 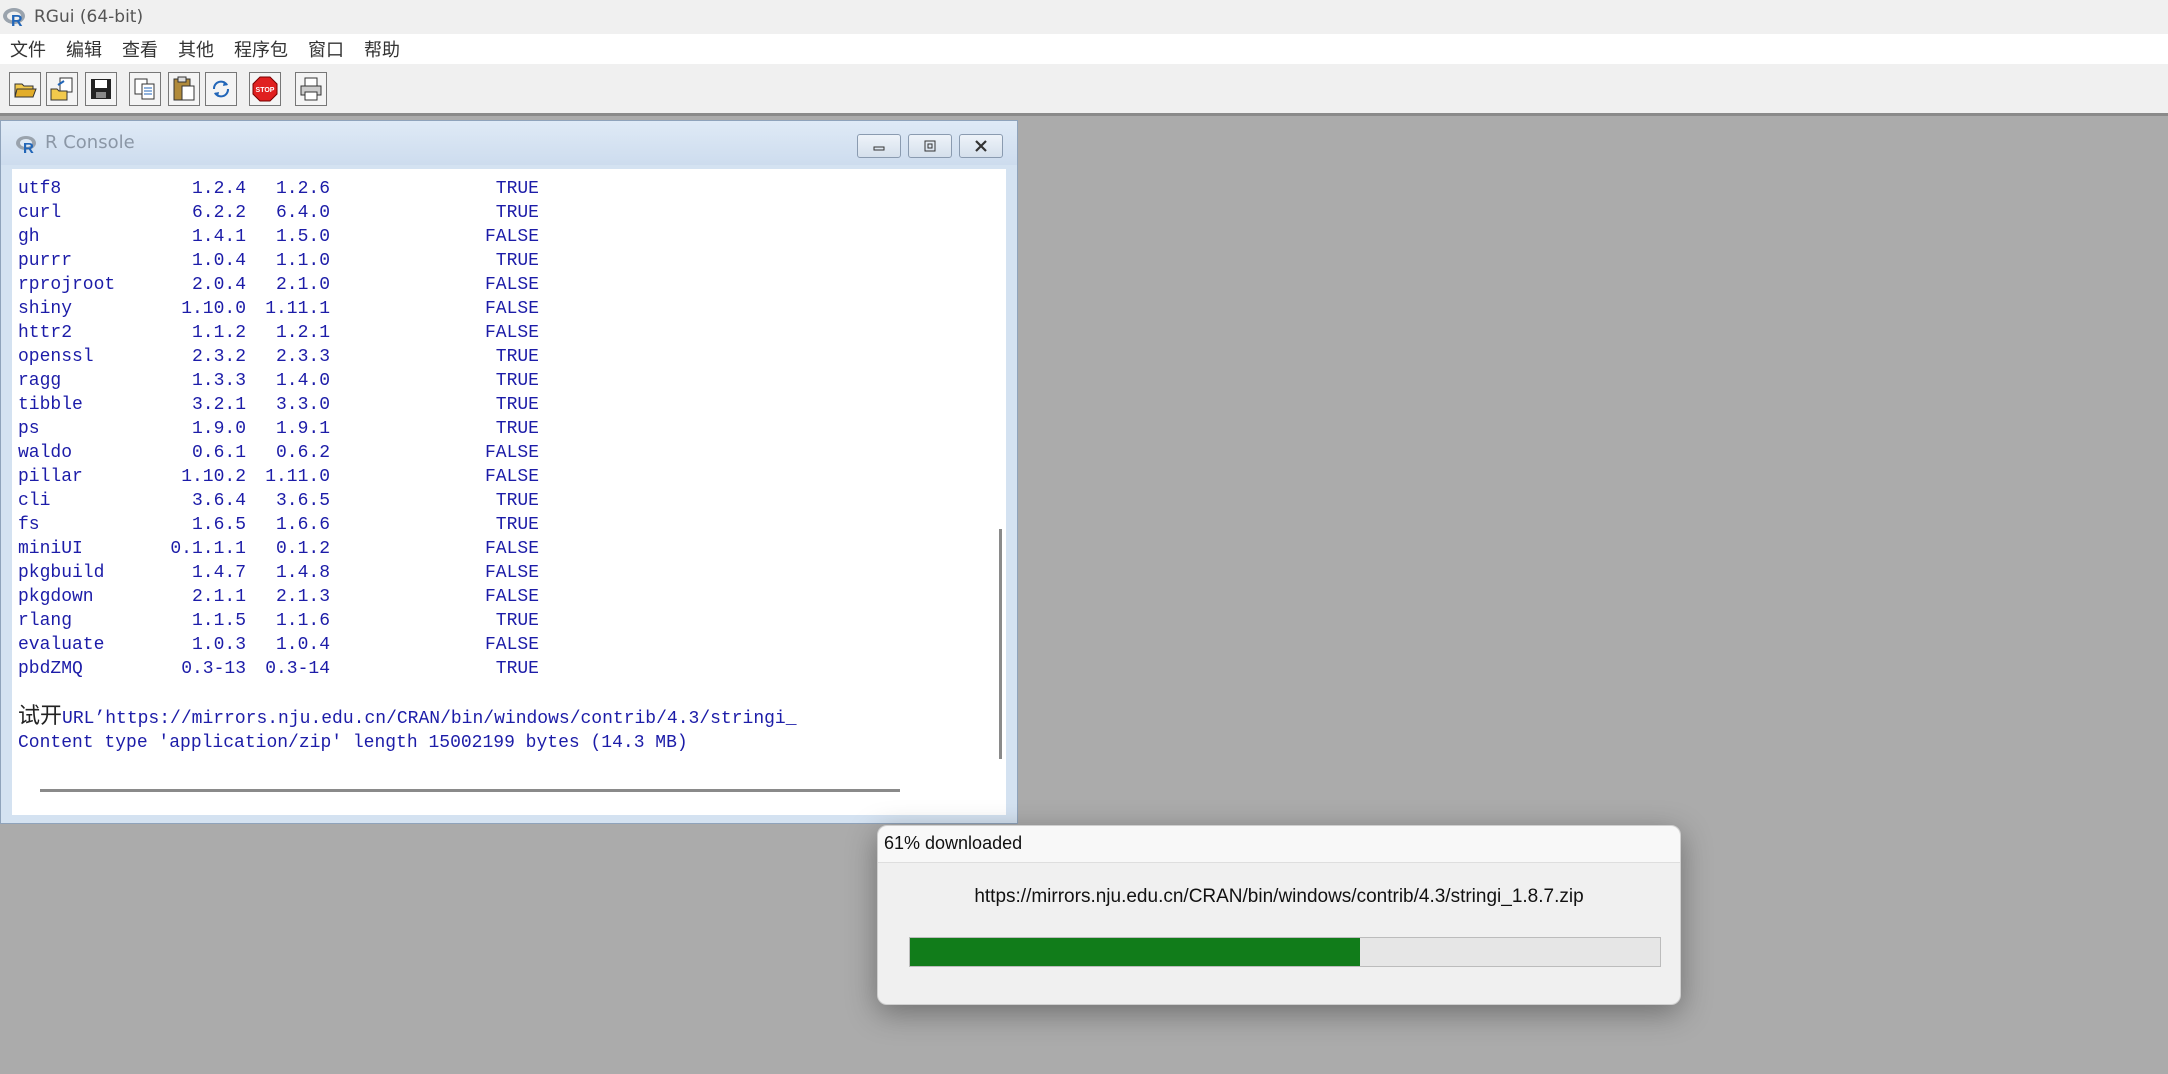 I want to click on package-name: cli, so click(x=34, y=501).